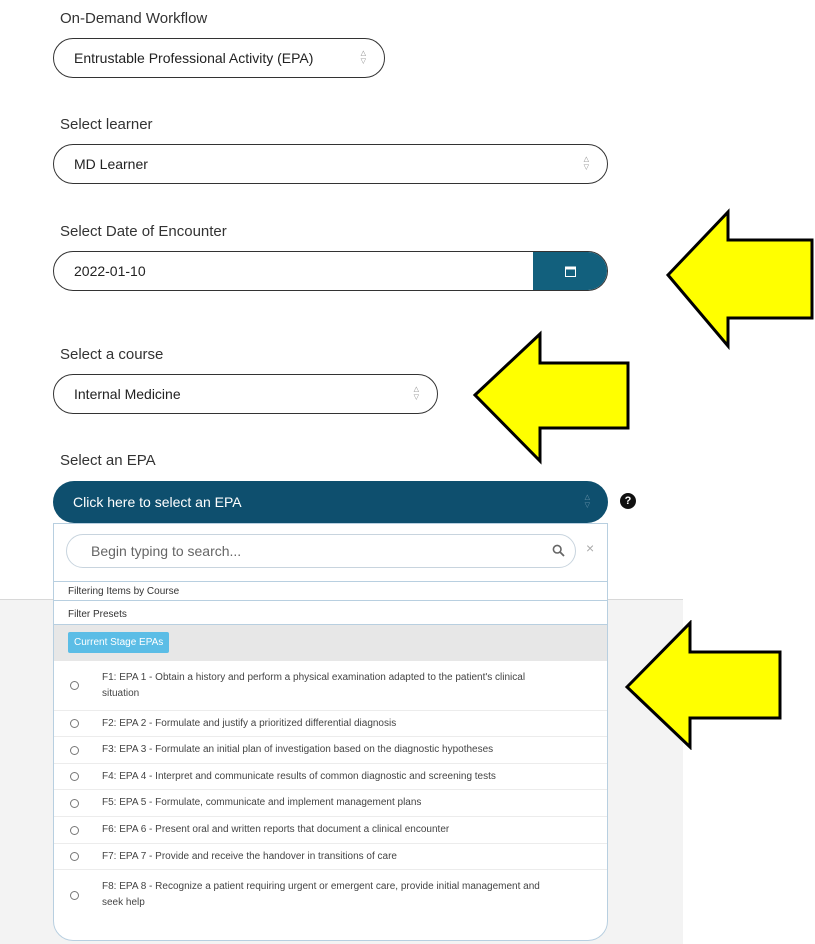 Image resolution: width=815 pixels, height=944 pixels. I want to click on workflow-label: On-Demand Workflow, so click(134, 18).